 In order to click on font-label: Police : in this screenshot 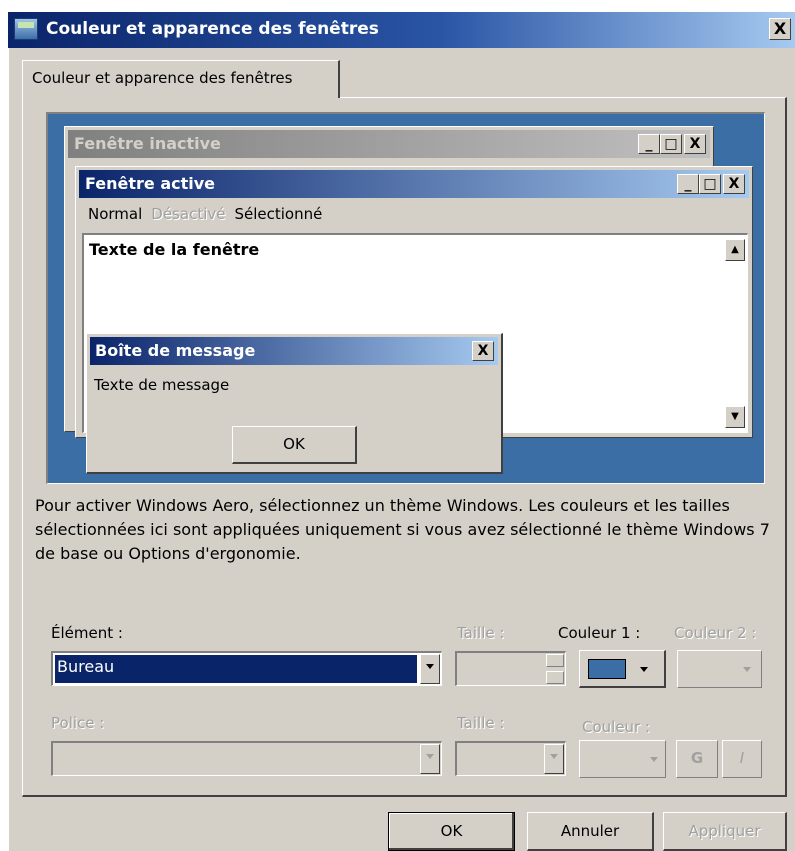, I will do `click(78, 723)`.